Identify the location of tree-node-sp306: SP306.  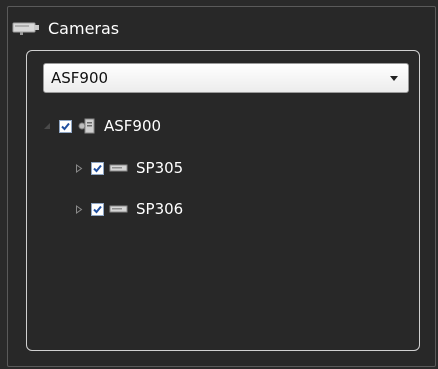
(128, 209).